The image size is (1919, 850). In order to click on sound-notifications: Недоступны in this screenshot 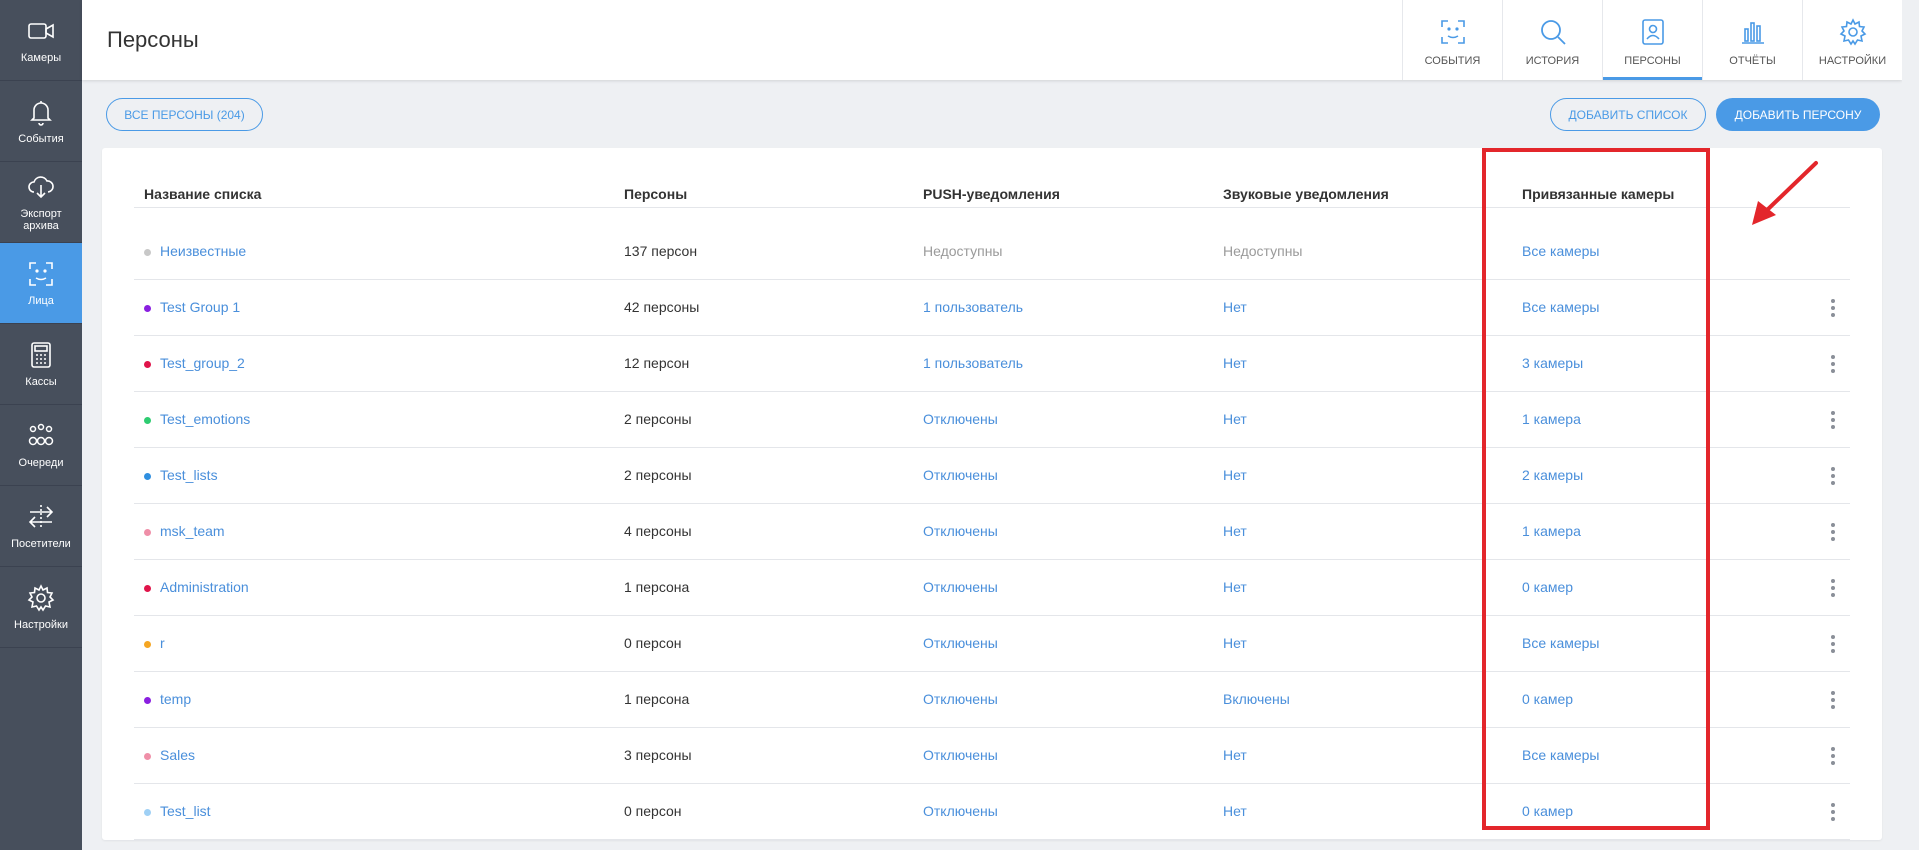, I will do `click(1263, 251)`.